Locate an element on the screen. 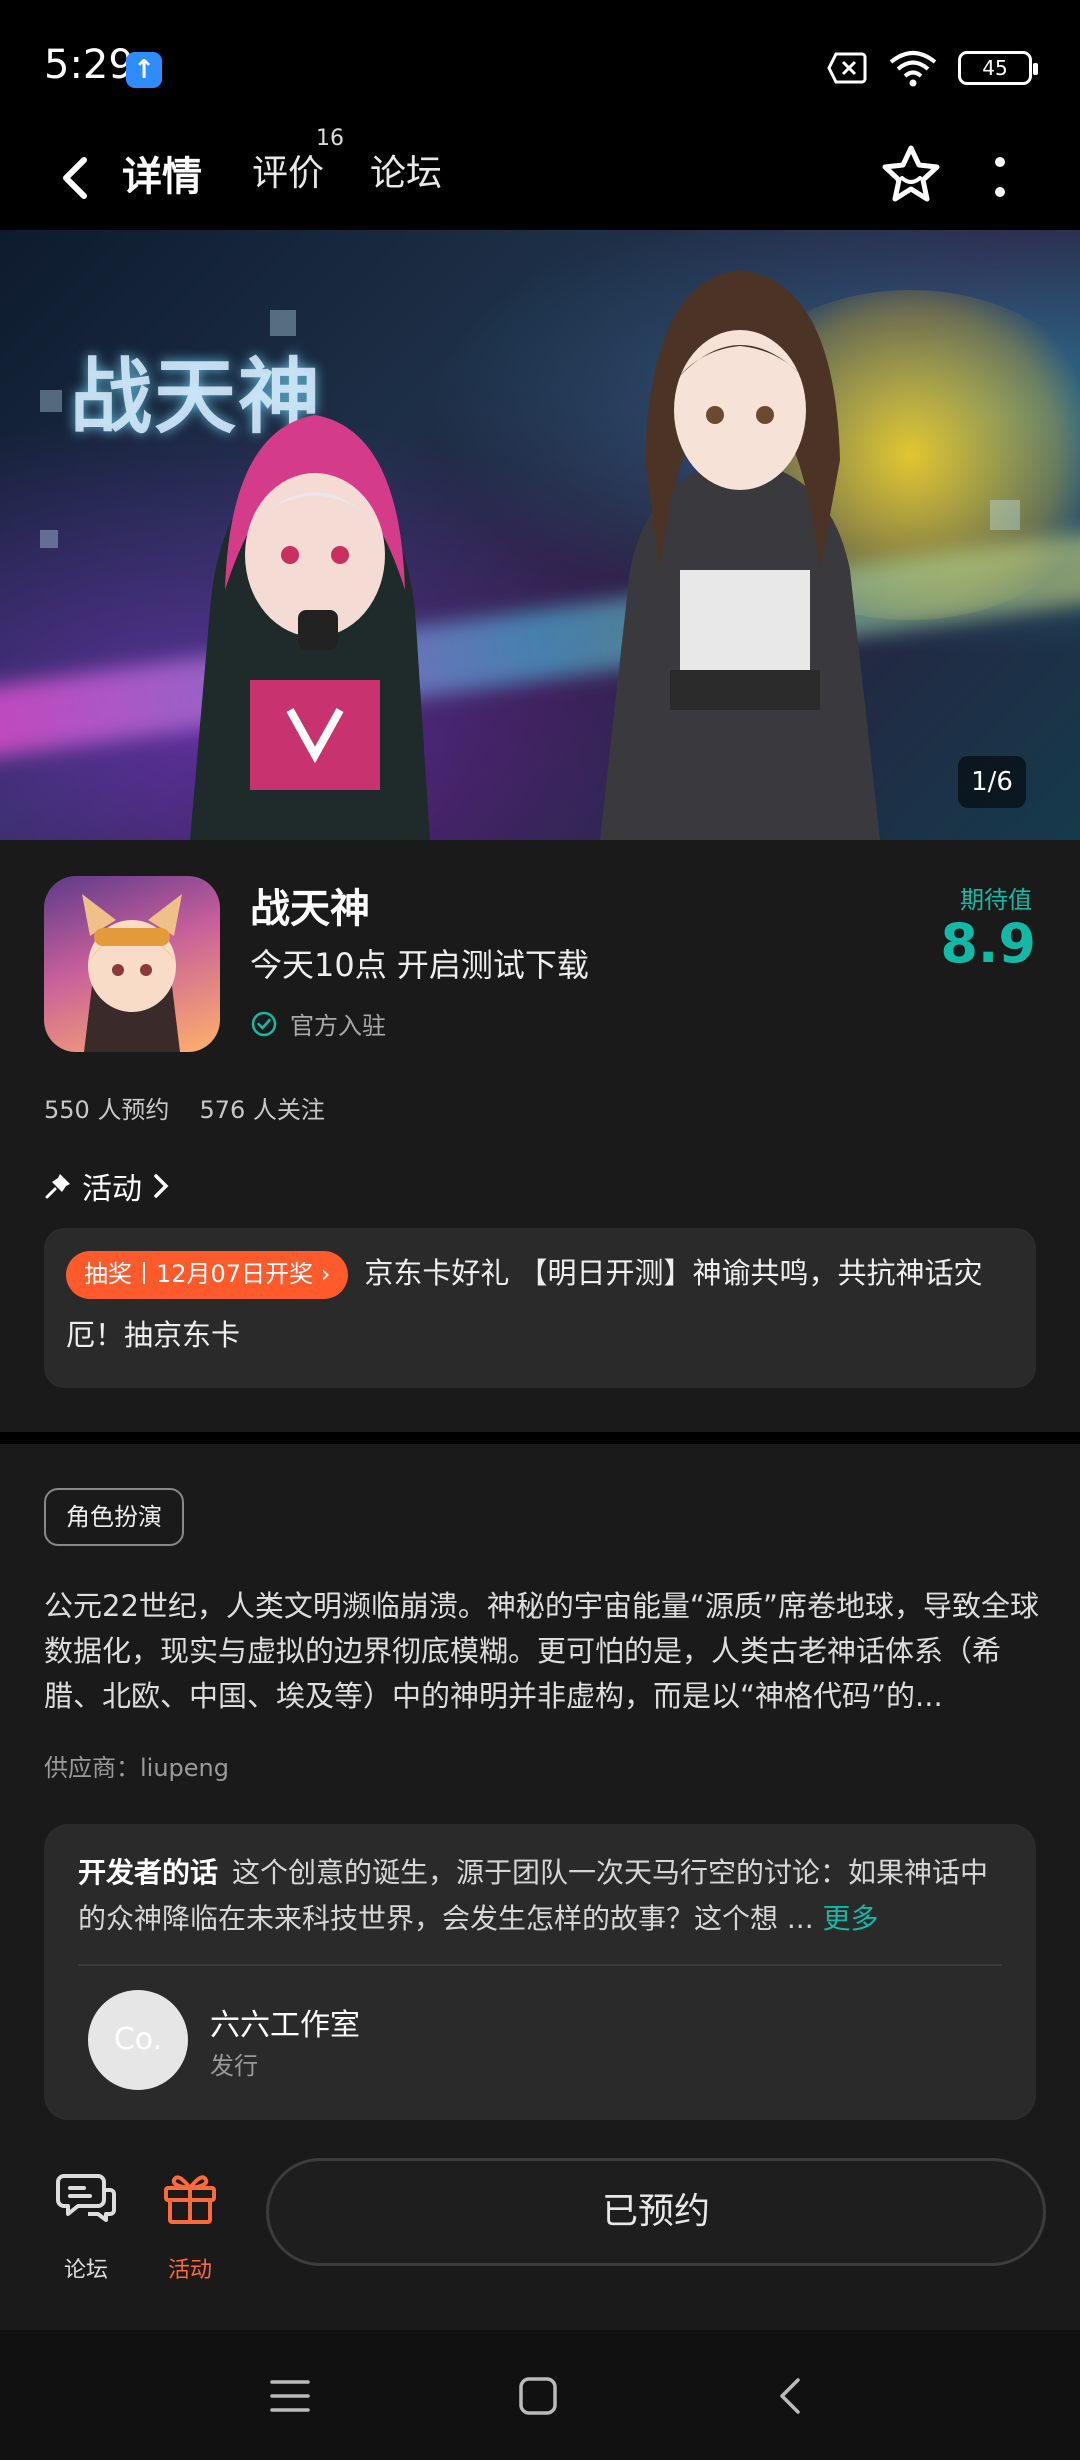 The width and height of the screenshot is (1080, 2460). reservation-count: 550 人预约 is located at coordinates (107, 1110).